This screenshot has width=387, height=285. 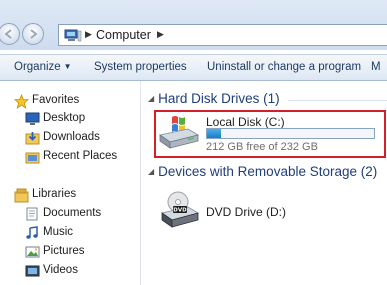 I want to click on forward-button, so click(x=33, y=34).